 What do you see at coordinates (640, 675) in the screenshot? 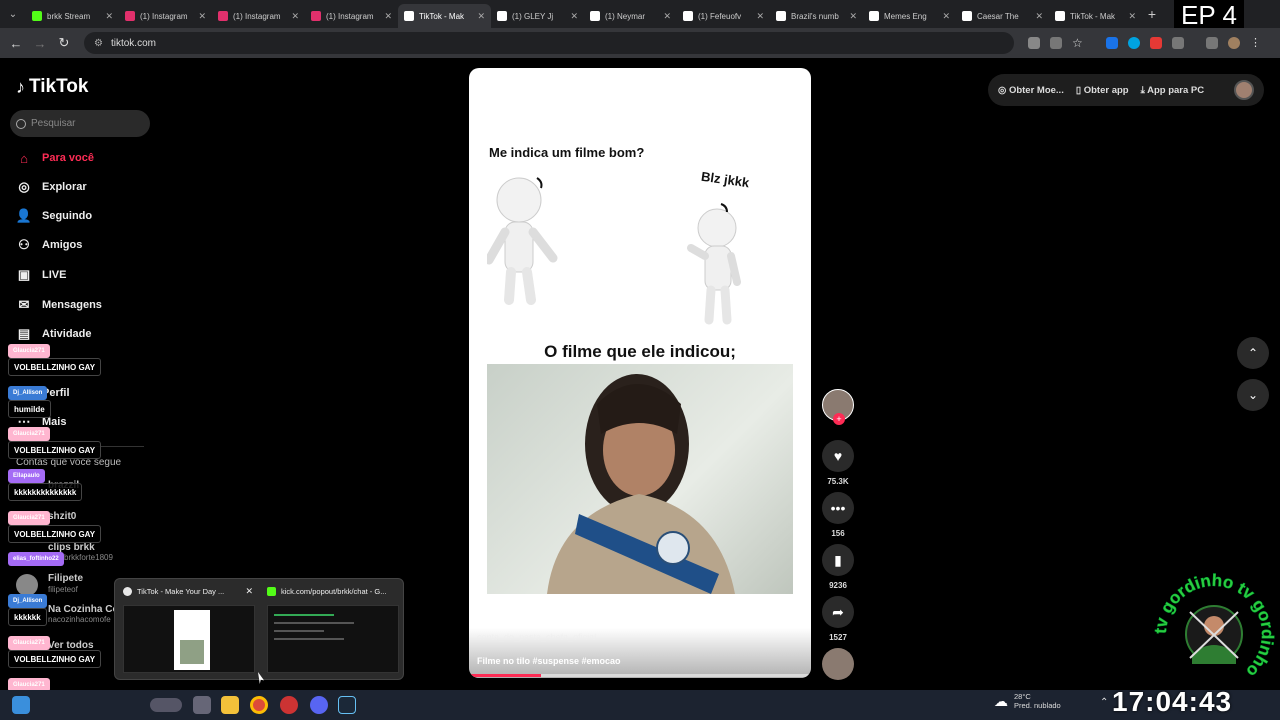
I see `video-progress-bar` at bounding box center [640, 675].